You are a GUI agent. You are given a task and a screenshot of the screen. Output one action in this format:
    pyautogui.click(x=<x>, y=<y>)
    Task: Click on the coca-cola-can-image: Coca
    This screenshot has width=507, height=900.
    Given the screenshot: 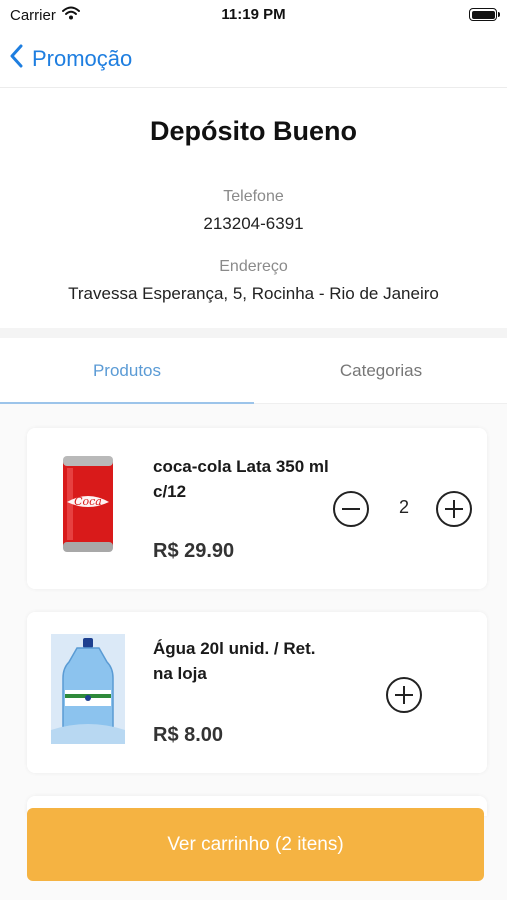 What is the action you would take?
    pyautogui.click(x=88, y=504)
    